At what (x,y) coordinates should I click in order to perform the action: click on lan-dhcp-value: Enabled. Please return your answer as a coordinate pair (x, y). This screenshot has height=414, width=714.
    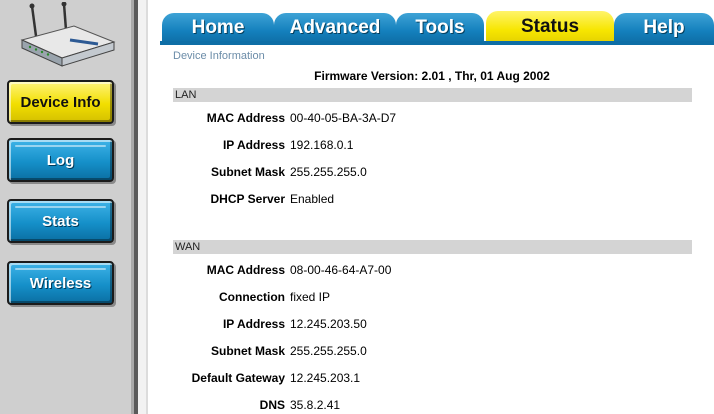
    Looking at the image, I should click on (312, 199).